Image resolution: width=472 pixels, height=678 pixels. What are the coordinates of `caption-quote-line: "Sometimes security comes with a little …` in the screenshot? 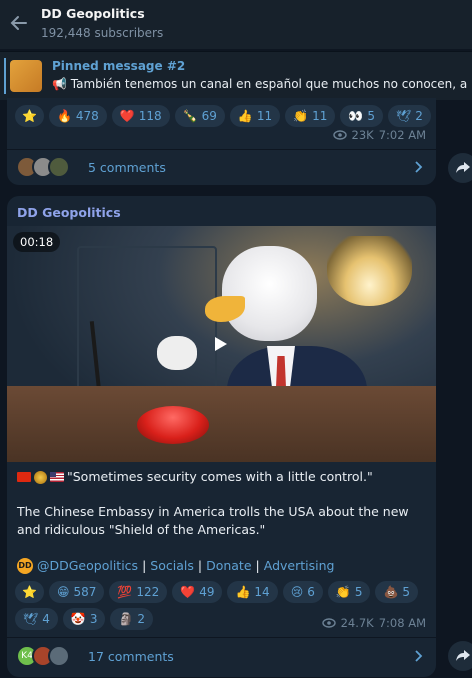 It's located at (195, 477).